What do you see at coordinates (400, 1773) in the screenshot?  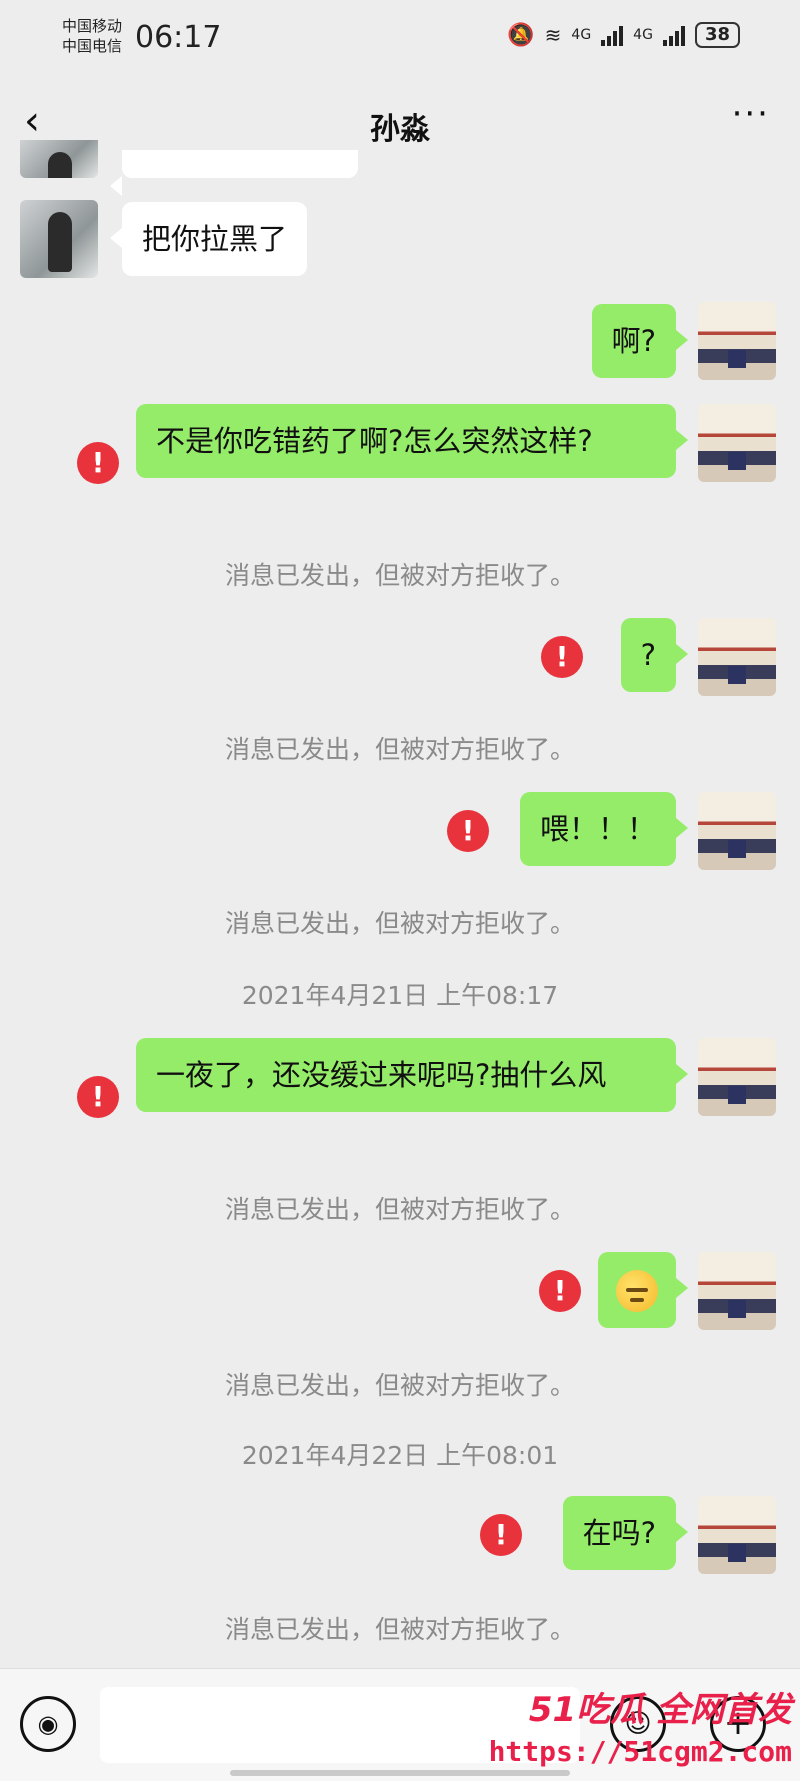 I see `home-indicator` at bounding box center [400, 1773].